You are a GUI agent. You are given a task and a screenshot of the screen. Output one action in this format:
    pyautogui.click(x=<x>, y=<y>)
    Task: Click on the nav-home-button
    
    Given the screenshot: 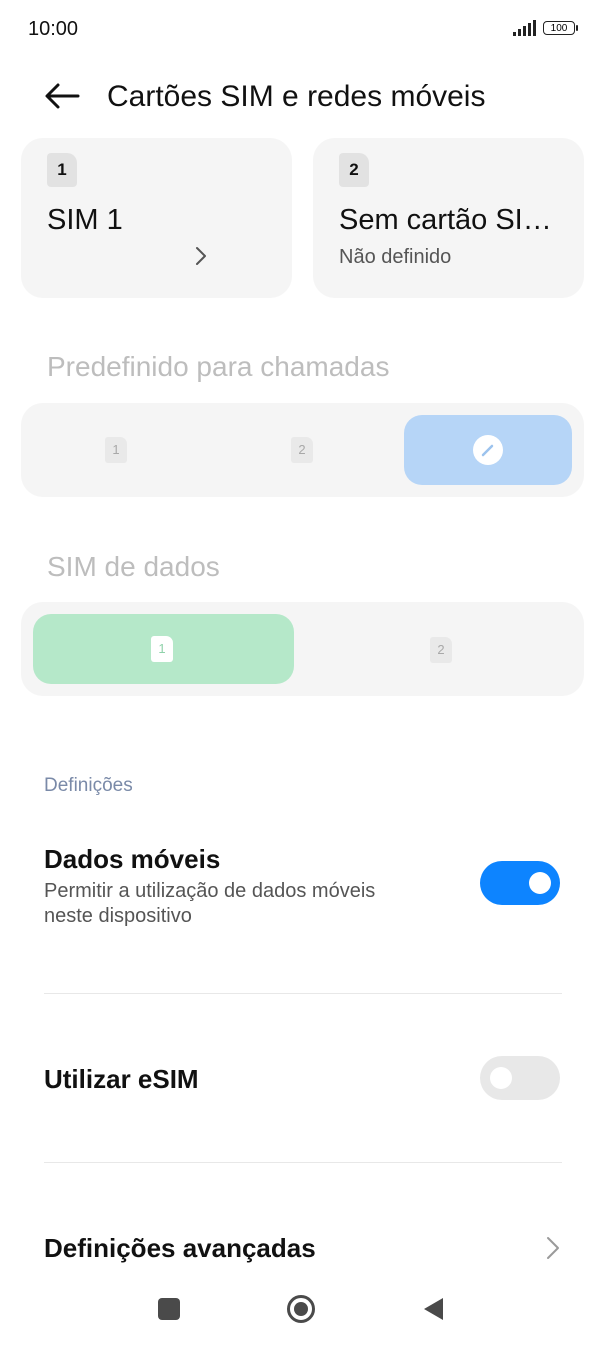 What is the action you would take?
    pyautogui.click(x=301, y=1309)
    